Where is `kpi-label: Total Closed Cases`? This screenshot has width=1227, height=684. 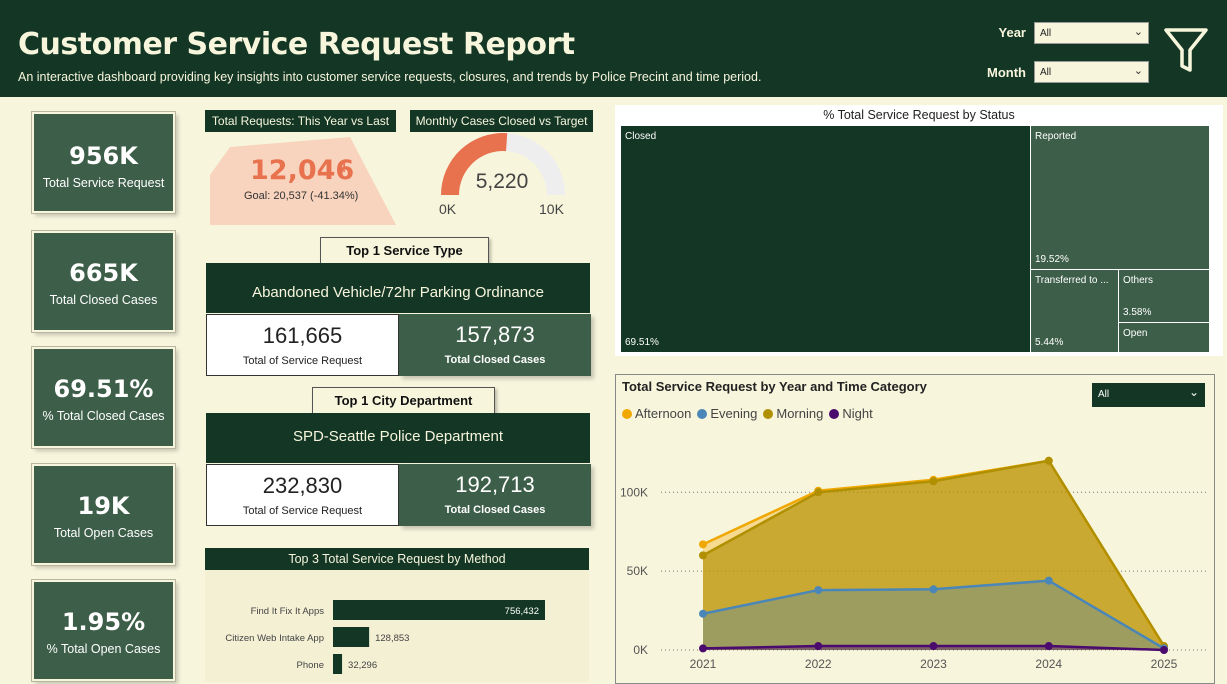 kpi-label: Total Closed Cases is located at coordinates (103, 300).